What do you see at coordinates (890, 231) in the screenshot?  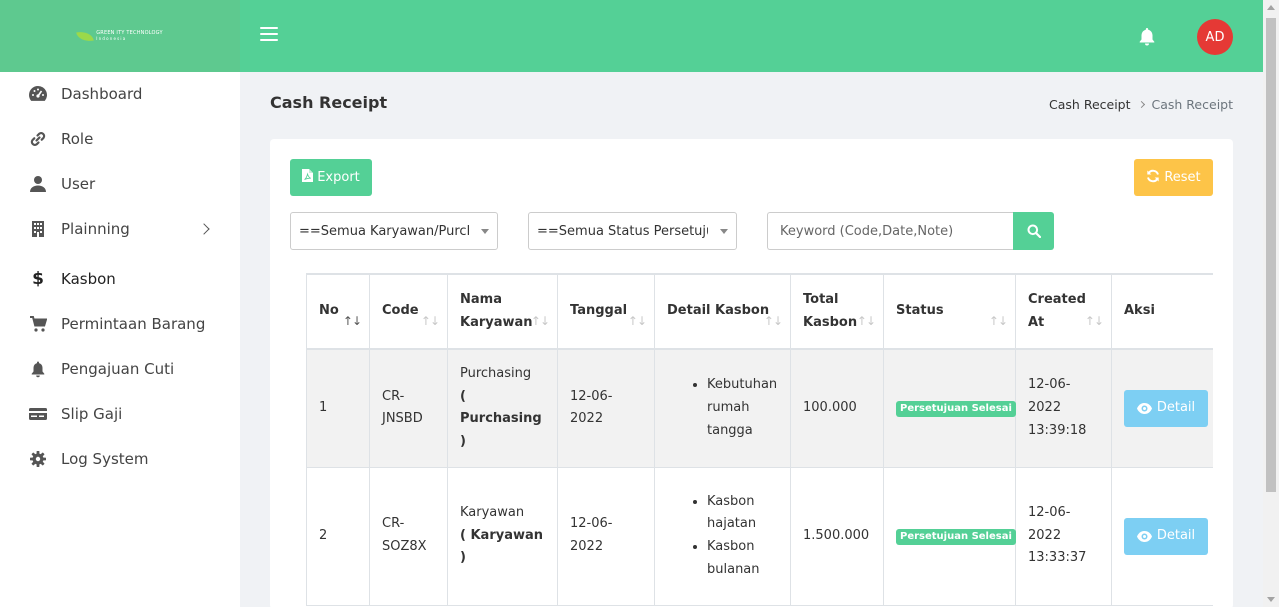 I see `search-input` at bounding box center [890, 231].